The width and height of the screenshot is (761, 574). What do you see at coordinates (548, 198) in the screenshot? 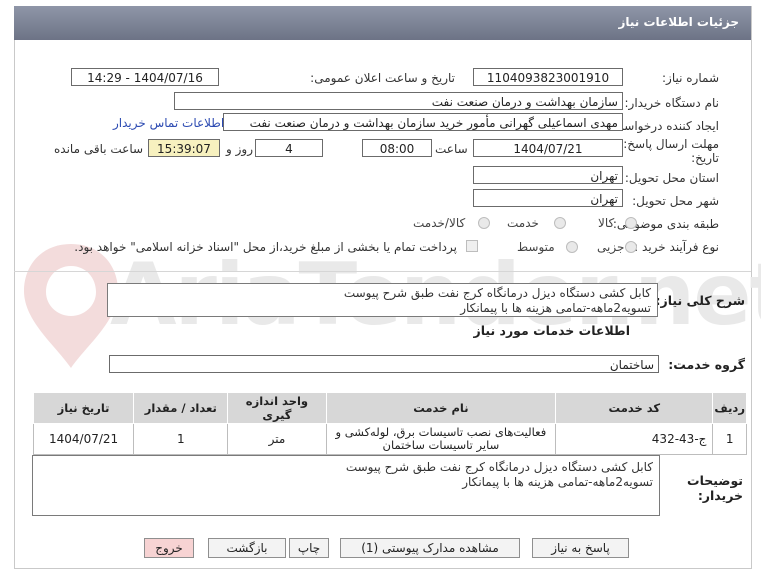
I see `city-field: تهران` at bounding box center [548, 198].